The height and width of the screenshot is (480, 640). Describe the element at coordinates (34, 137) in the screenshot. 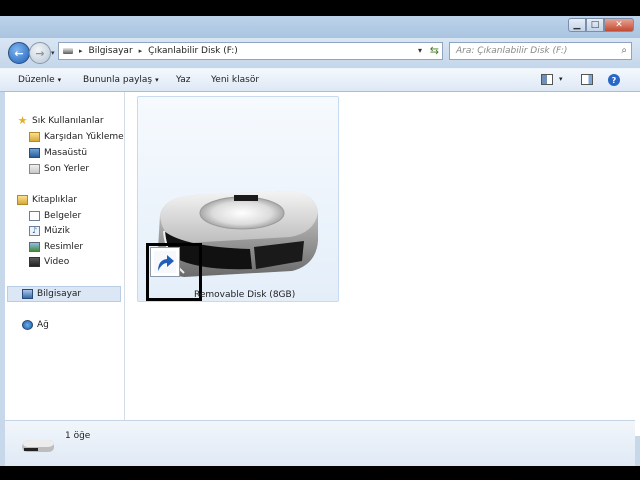

I see `downloads-folder-icon` at that location.